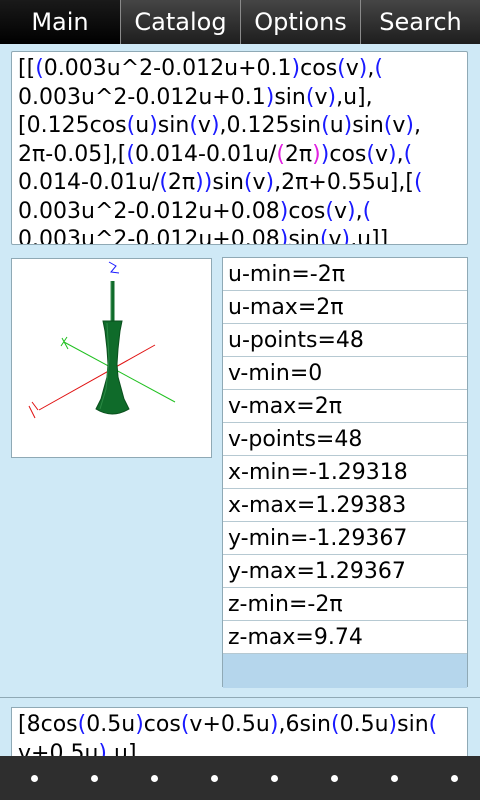 Image resolution: width=480 pixels, height=800 pixels. Describe the element at coordinates (228, 724) in the screenshot. I see `expression-line: [8cos(0.5u)cos(v+0.5u),6sin(0.5u)sin(` at that location.